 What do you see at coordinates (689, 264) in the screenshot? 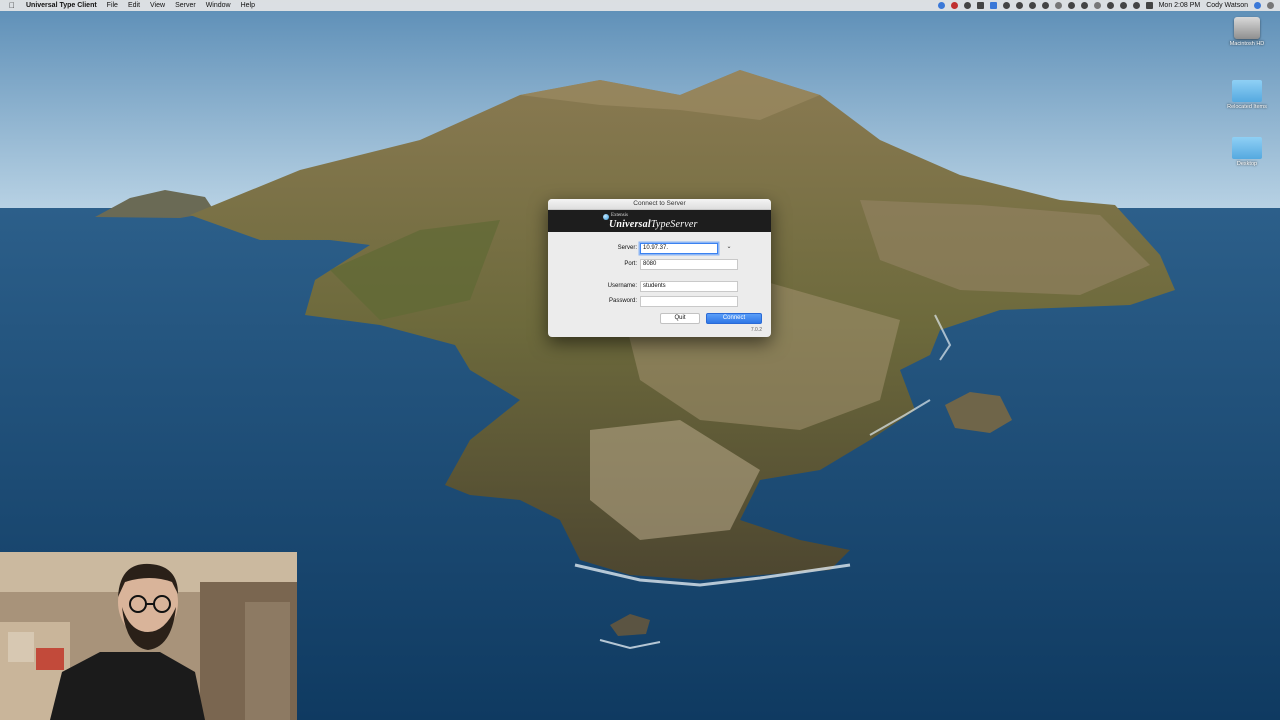
I see `port-input: 8080` at bounding box center [689, 264].